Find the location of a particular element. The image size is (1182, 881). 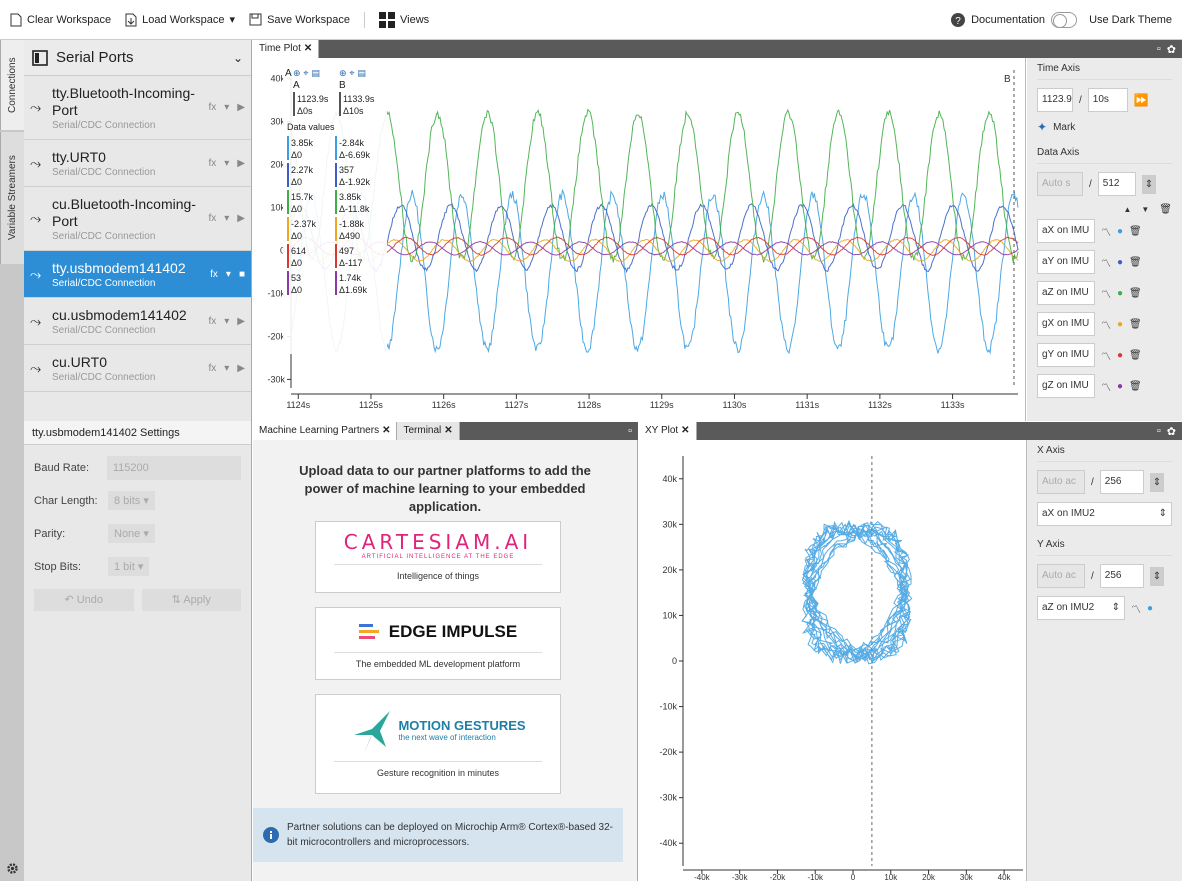

data-range-input: 512 is located at coordinates (1116, 184).